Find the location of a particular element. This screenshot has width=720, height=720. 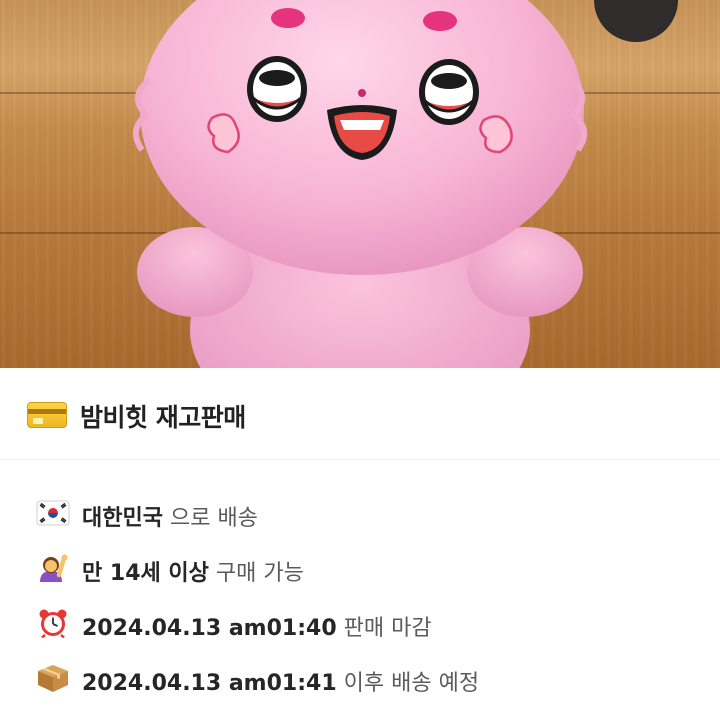

raising-hand-icon is located at coordinates (54, 568).